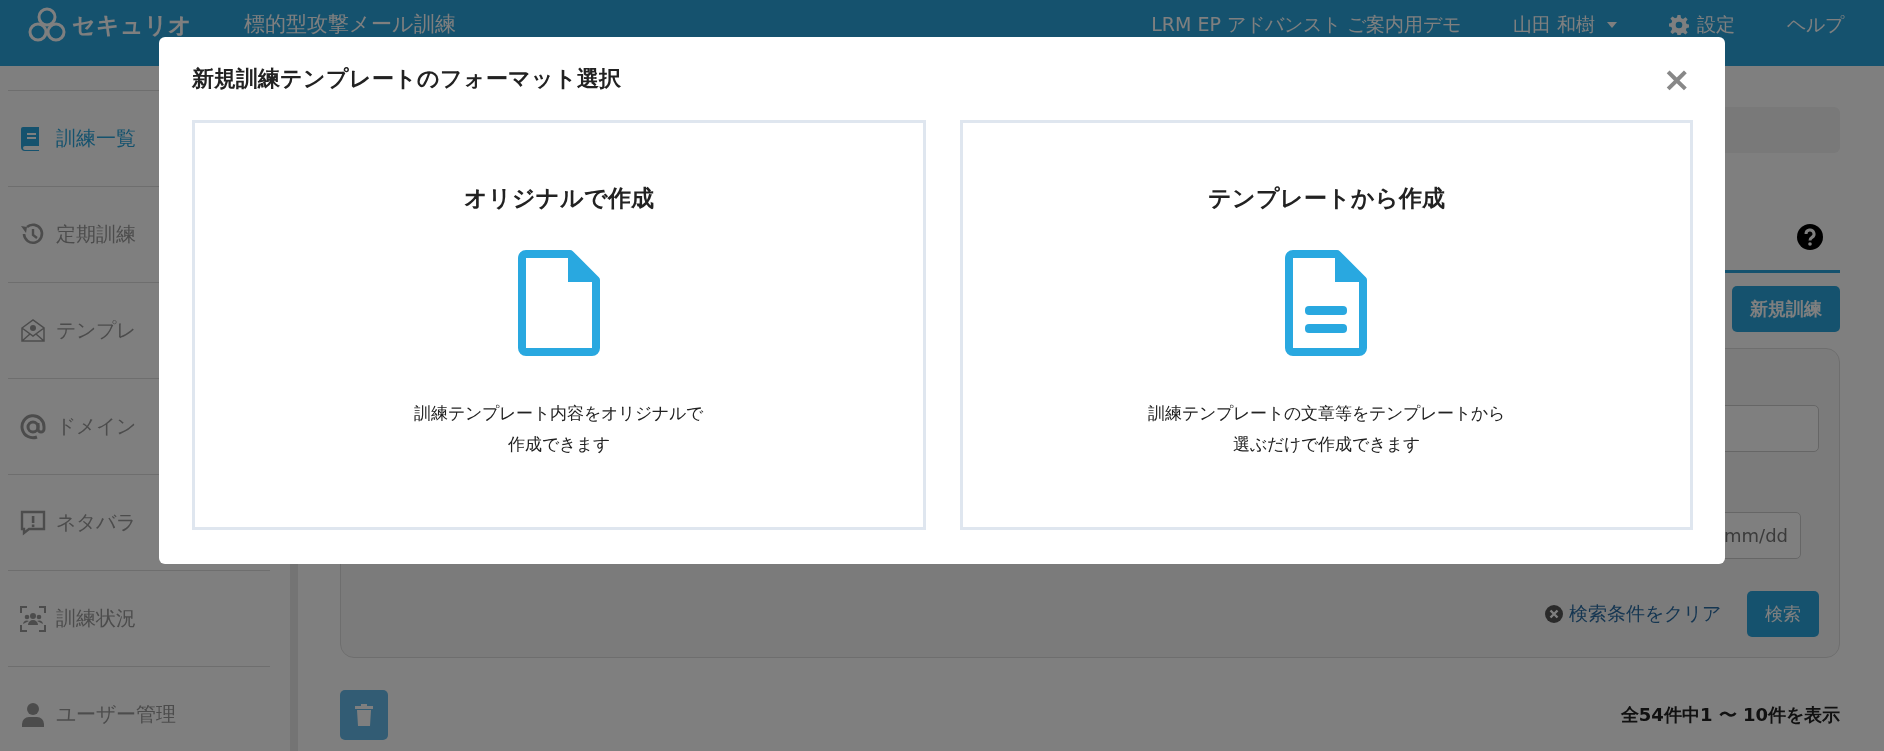 The width and height of the screenshot is (1884, 751). Describe the element at coordinates (33, 426) in the screenshot. I see `at-sign-icon` at that location.